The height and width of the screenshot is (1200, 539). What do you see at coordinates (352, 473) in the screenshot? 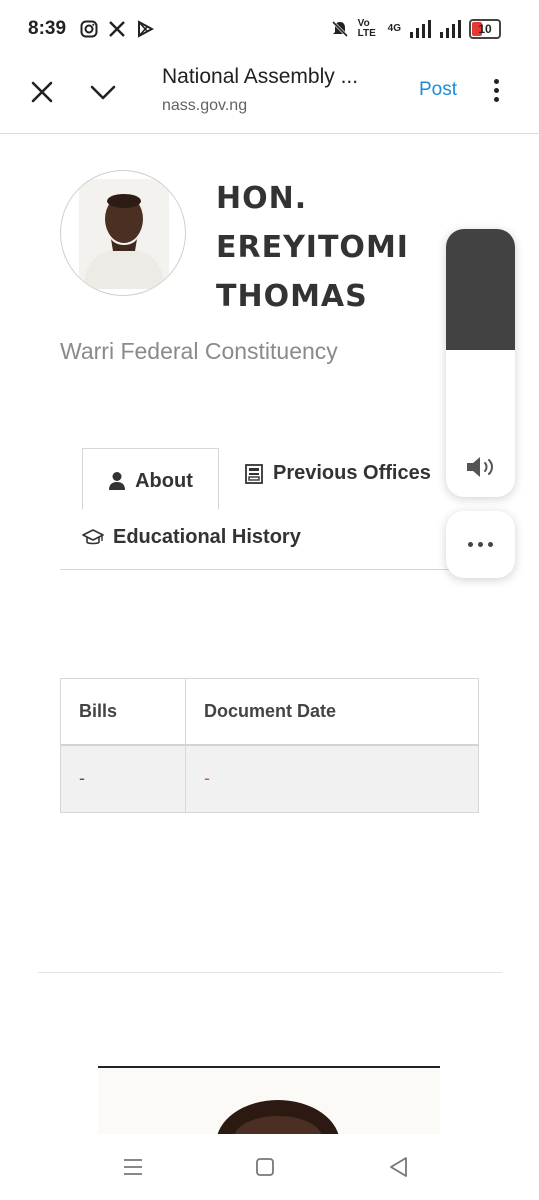
I see `tab-previous-offices-label: Previous Offices` at bounding box center [352, 473].